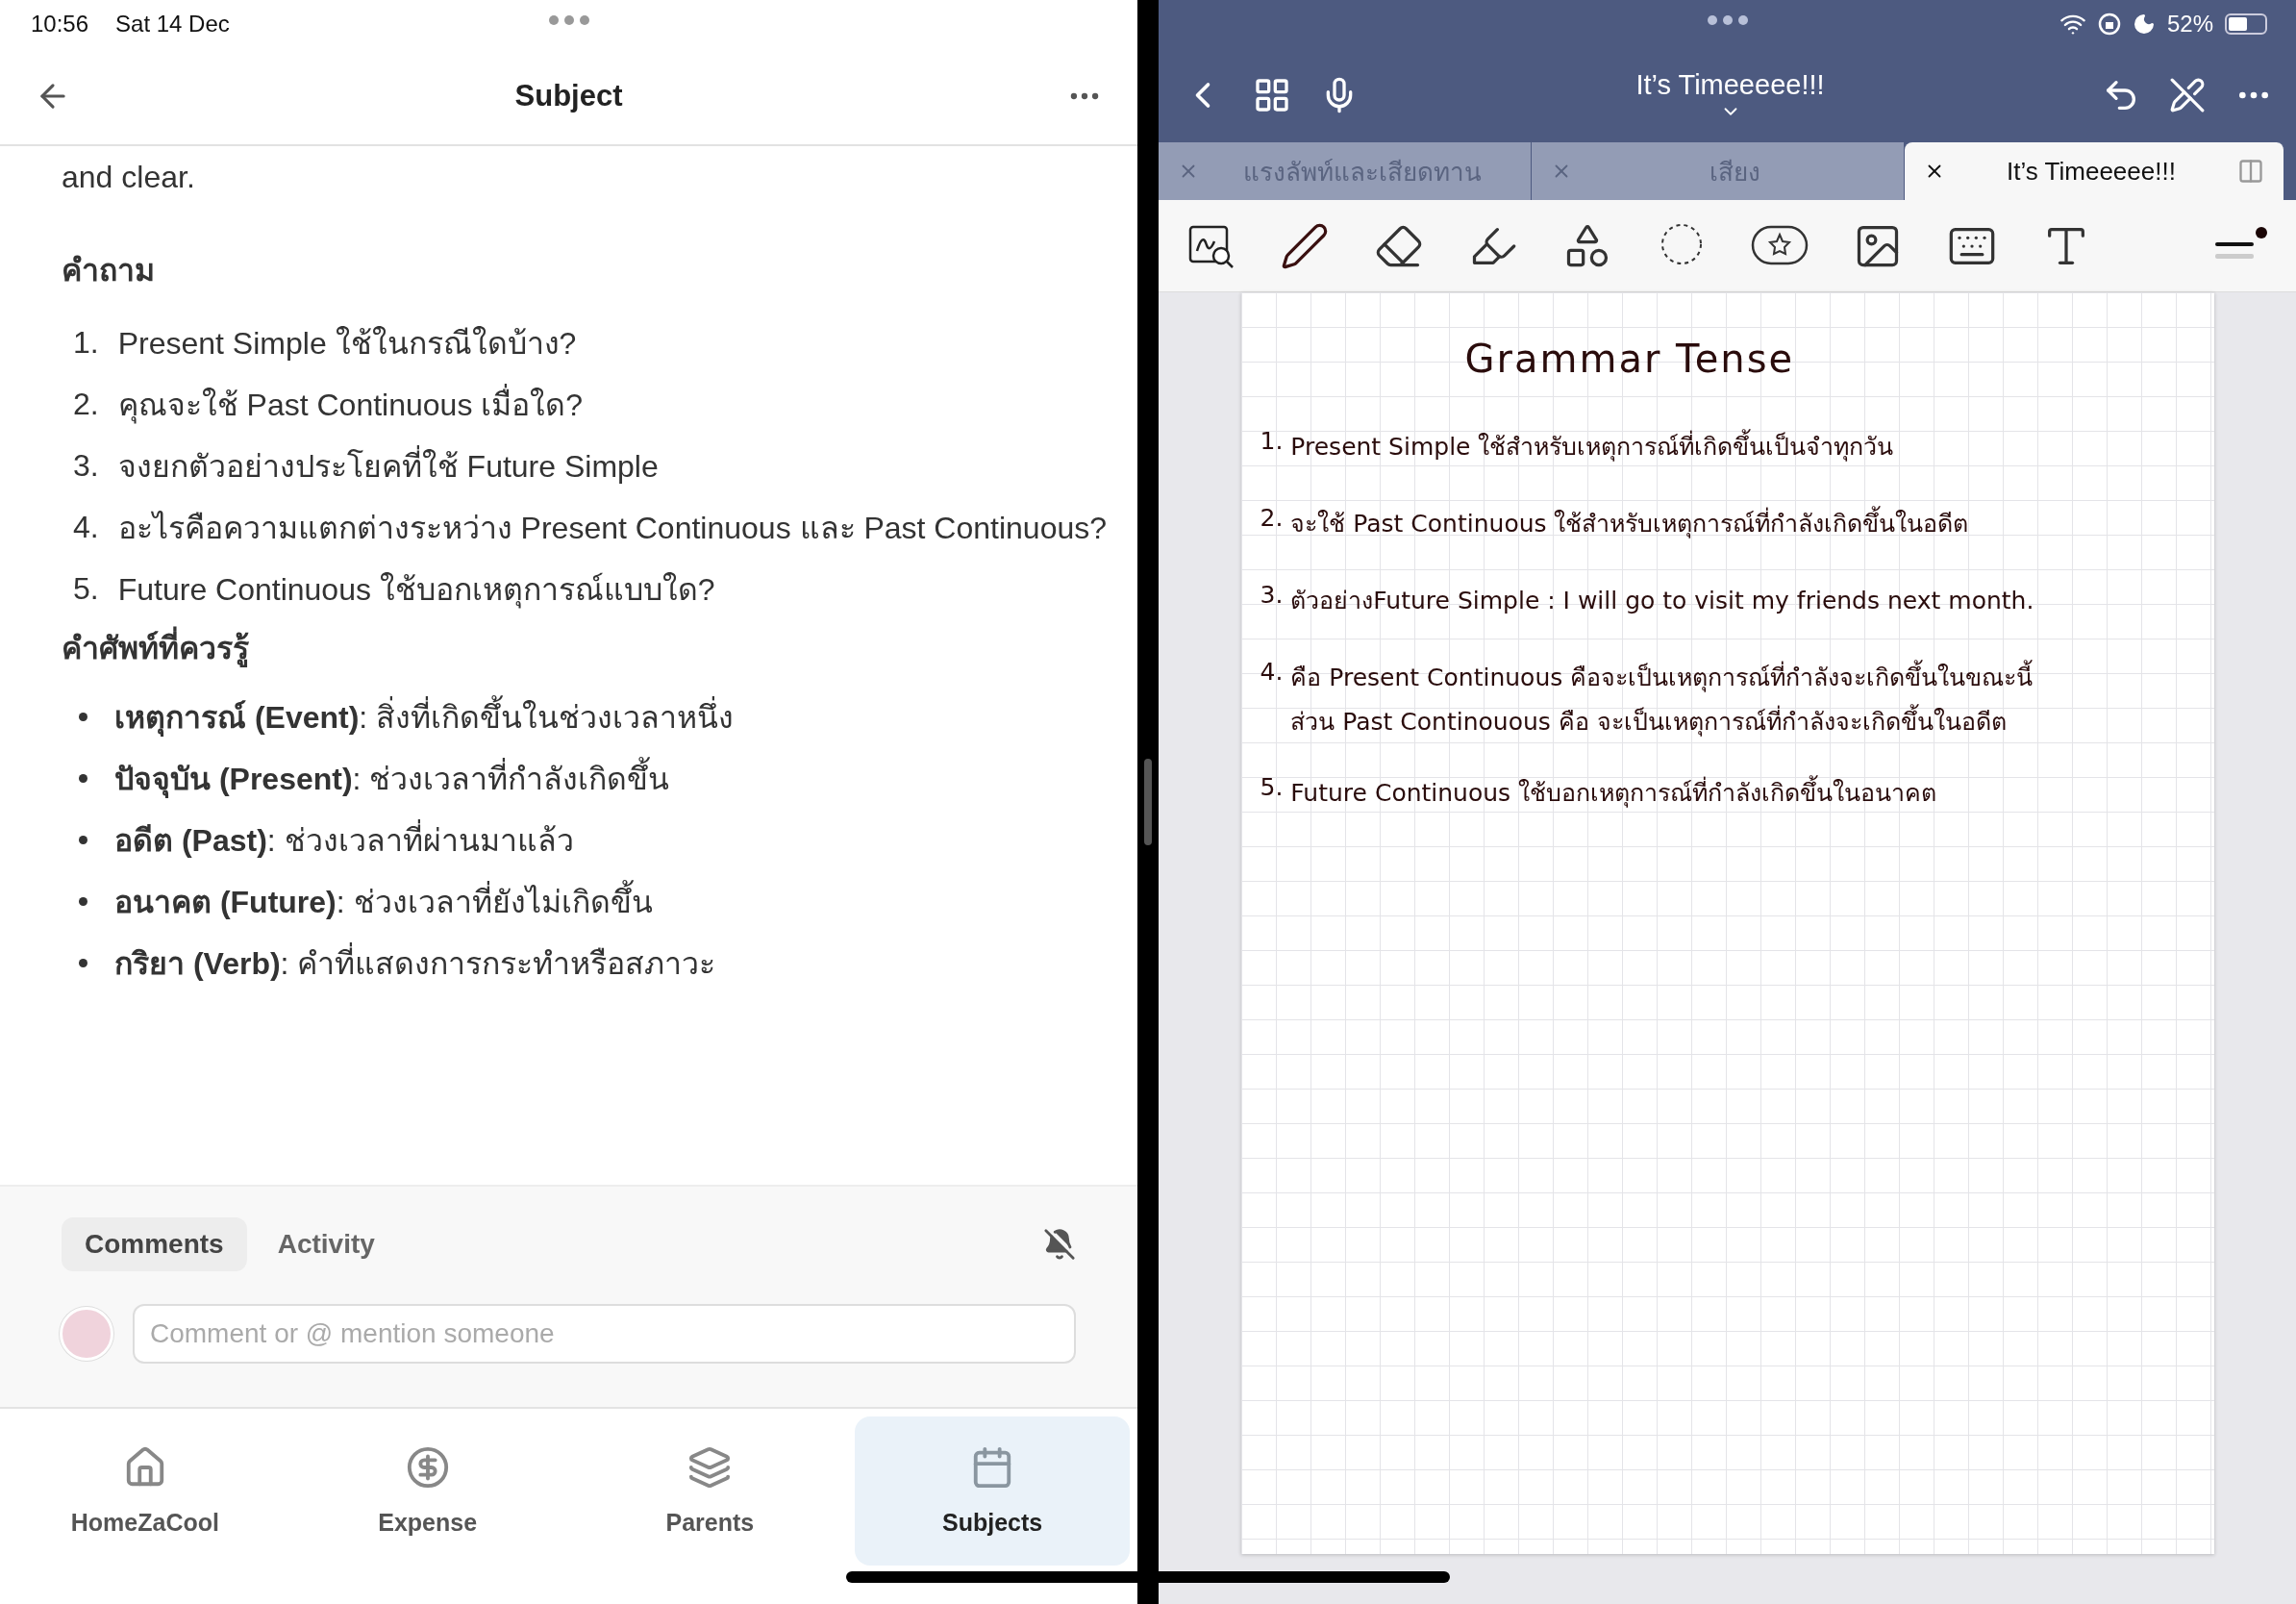  What do you see at coordinates (2144, 24) in the screenshot?
I see `moon-icon` at bounding box center [2144, 24].